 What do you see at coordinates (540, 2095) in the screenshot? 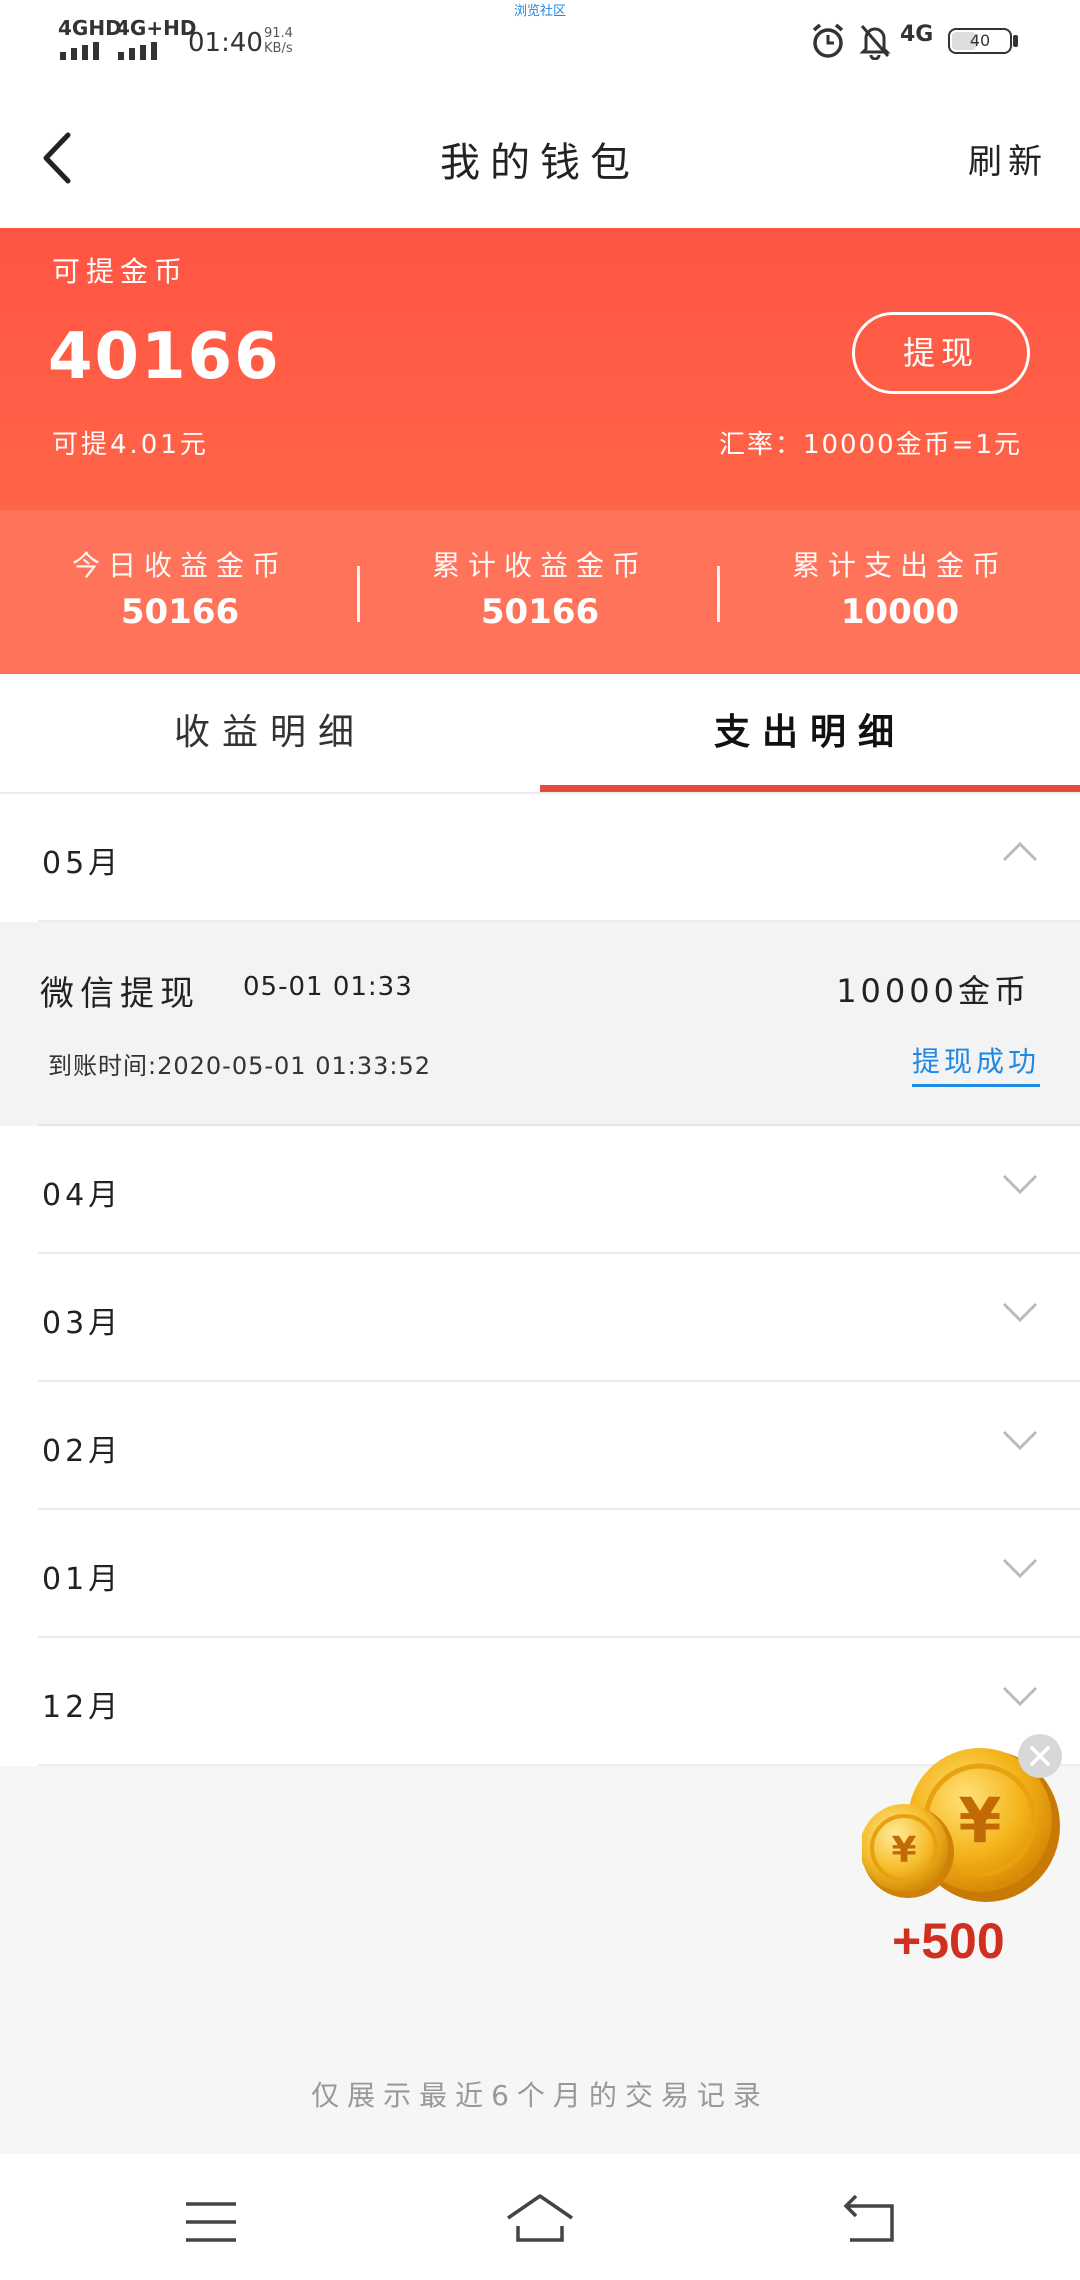
I see `footnote: 仅展示最近6个月的交易记录` at bounding box center [540, 2095].